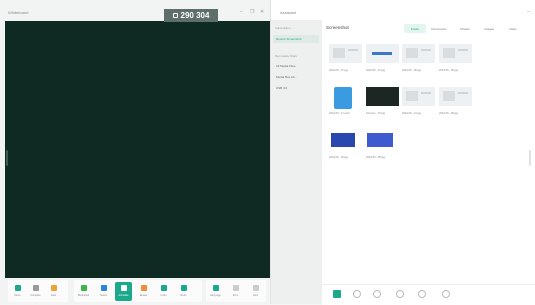 This screenshot has width=535, height=305. Describe the element at coordinates (411, 113) in the screenshot. I see `thumbnail-caption: 2024-05 - 13.jpg` at that location.